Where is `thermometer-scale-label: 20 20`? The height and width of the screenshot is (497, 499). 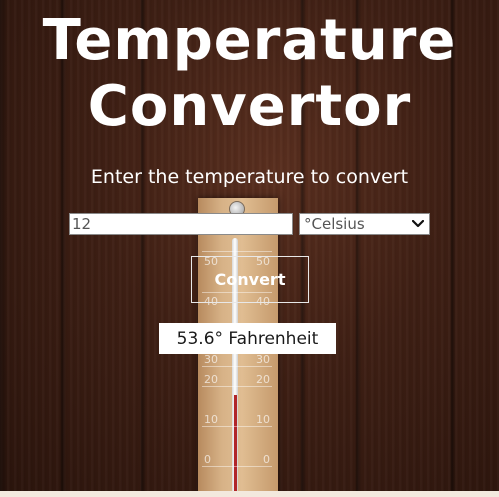 thermometer-scale-label: 20 20 is located at coordinates (238, 380).